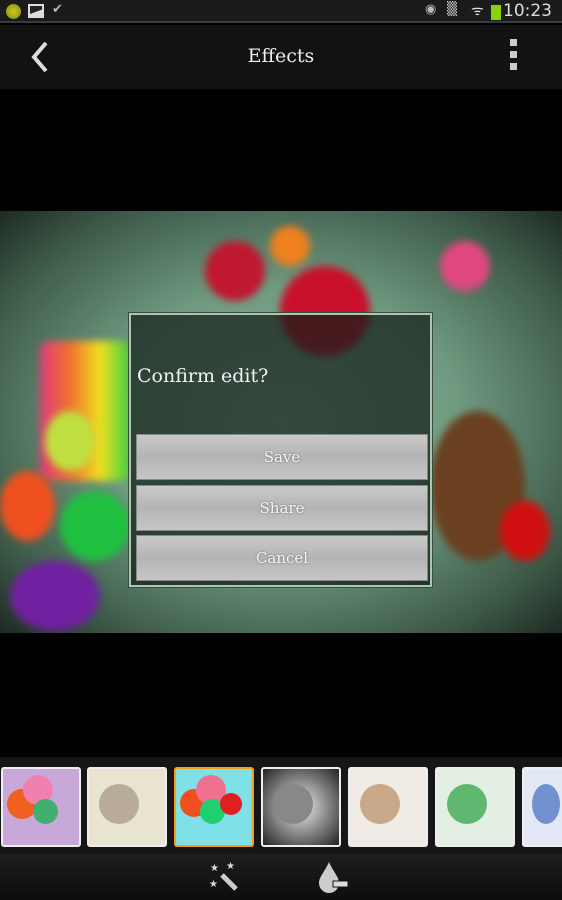 The image size is (562, 900). Describe the element at coordinates (333, 876) in the screenshot. I see `color-drop-icon` at that location.